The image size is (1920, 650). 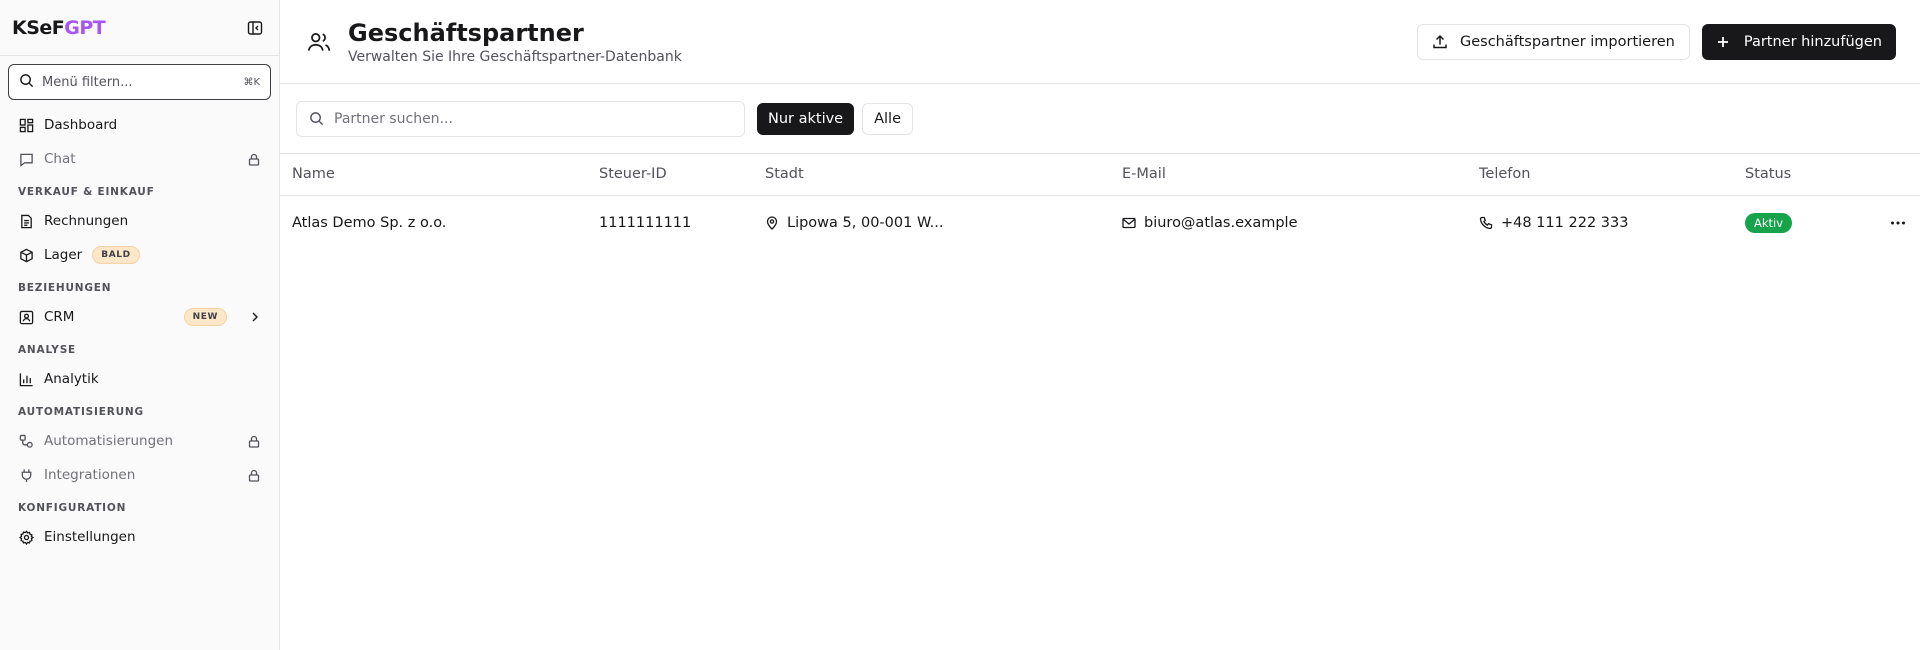 I want to click on phone-text: +48 111 222 333, so click(x=1564, y=223).